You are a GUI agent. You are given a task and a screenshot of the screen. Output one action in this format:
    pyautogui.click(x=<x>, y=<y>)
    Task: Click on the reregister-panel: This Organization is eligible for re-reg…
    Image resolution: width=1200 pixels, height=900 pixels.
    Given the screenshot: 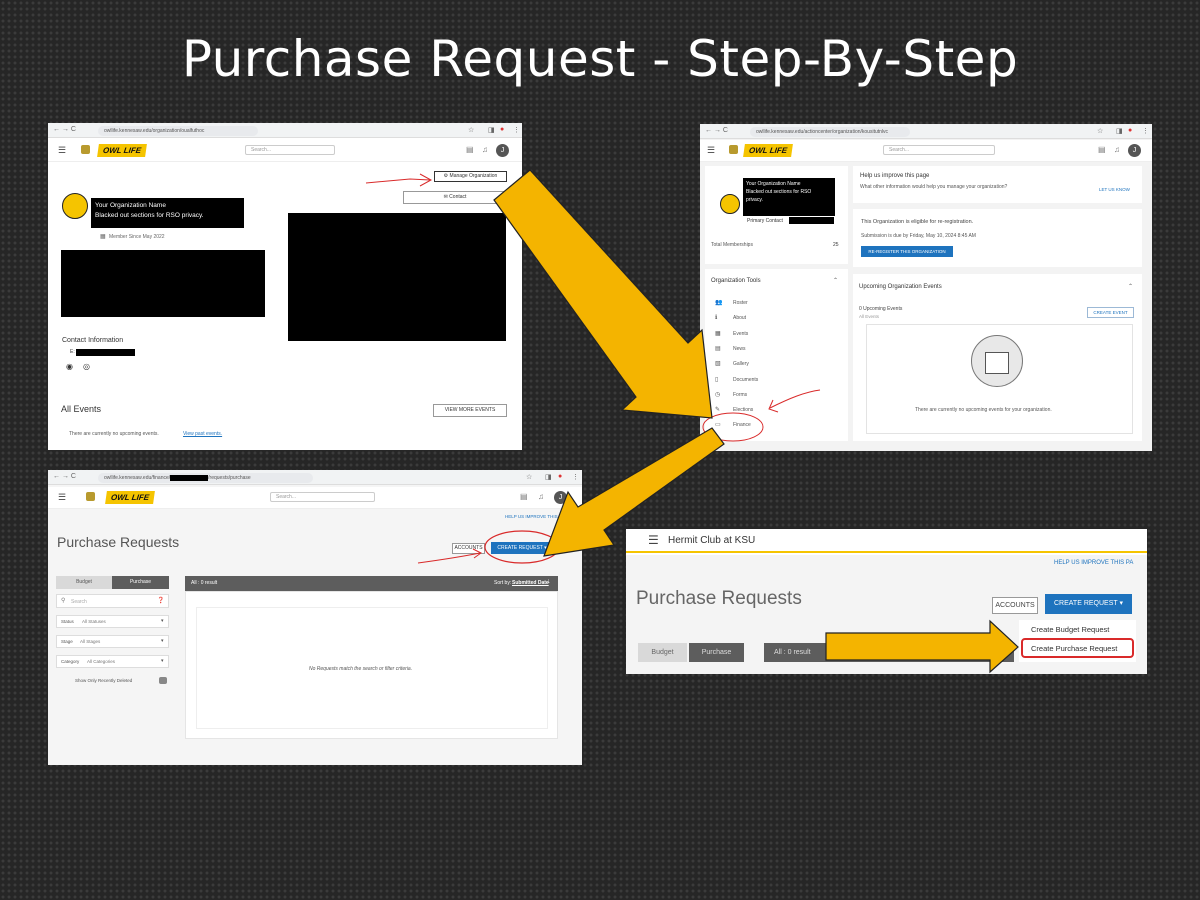 What is the action you would take?
    pyautogui.click(x=997, y=238)
    